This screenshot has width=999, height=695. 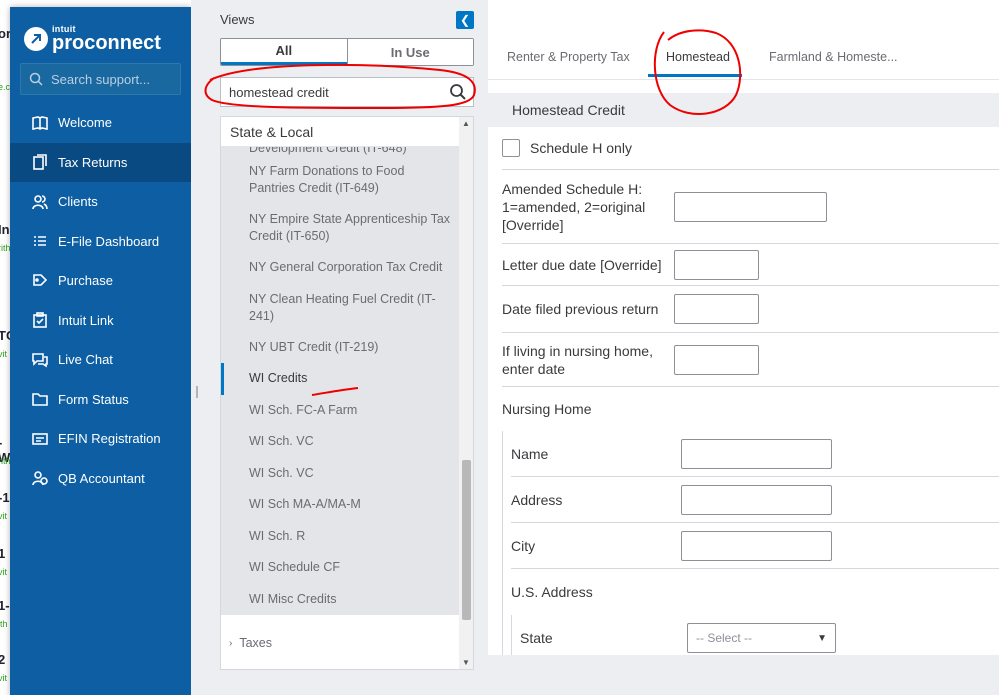 I want to click on scroll-thumb, so click(x=466, y=540).